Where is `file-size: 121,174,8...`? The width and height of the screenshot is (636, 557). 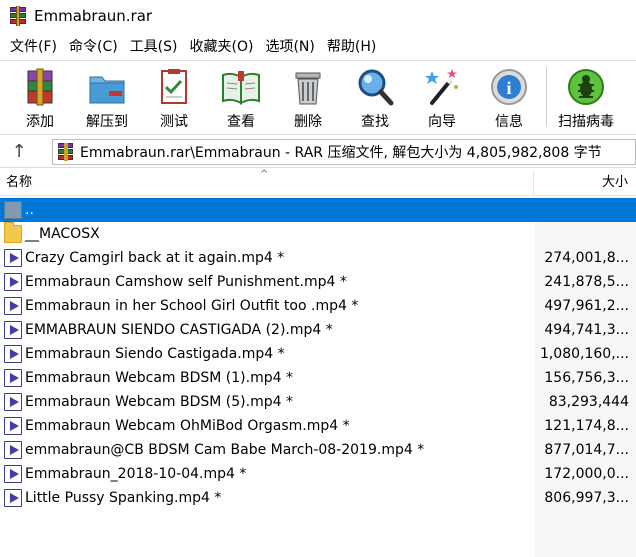
file-size: 121,174,8... is located at coordinates (586, 426).